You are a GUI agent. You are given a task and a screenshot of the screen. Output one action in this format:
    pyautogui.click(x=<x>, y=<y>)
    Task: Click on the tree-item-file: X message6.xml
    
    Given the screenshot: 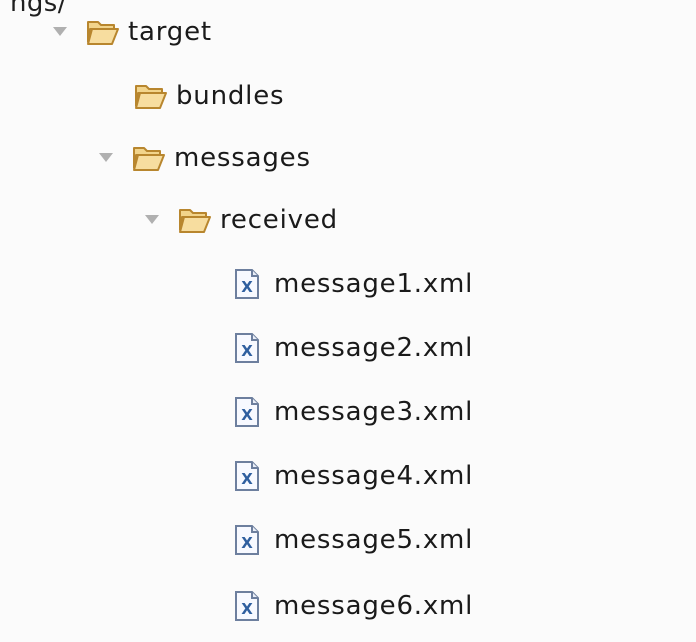 What is the action you would take?
    pyautogui.click(x=353, y=606)
    